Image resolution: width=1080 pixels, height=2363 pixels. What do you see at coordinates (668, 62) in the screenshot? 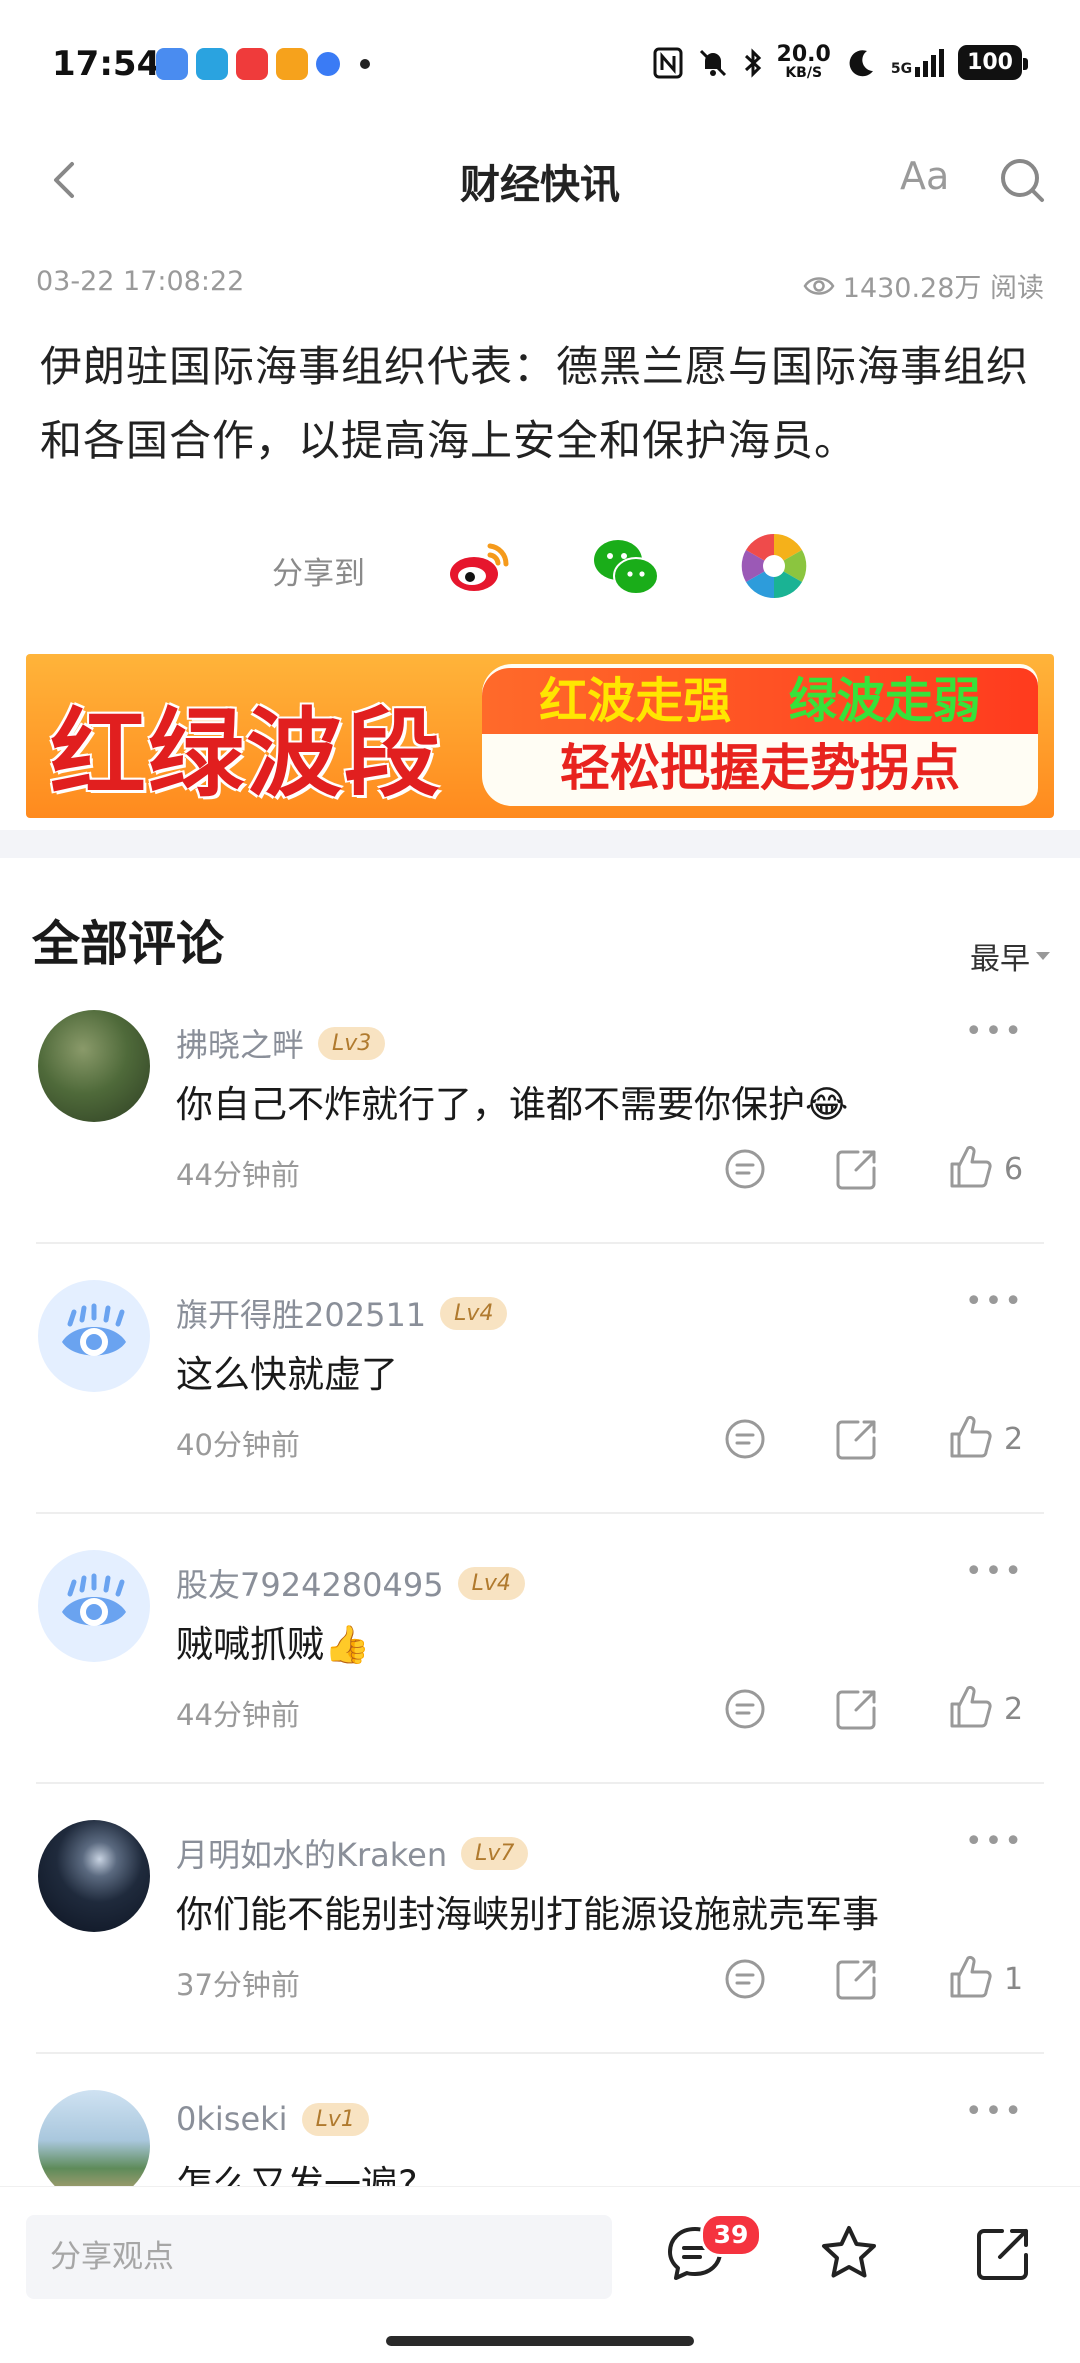
I see `nfc-icon` at bounding box center [668, 62].